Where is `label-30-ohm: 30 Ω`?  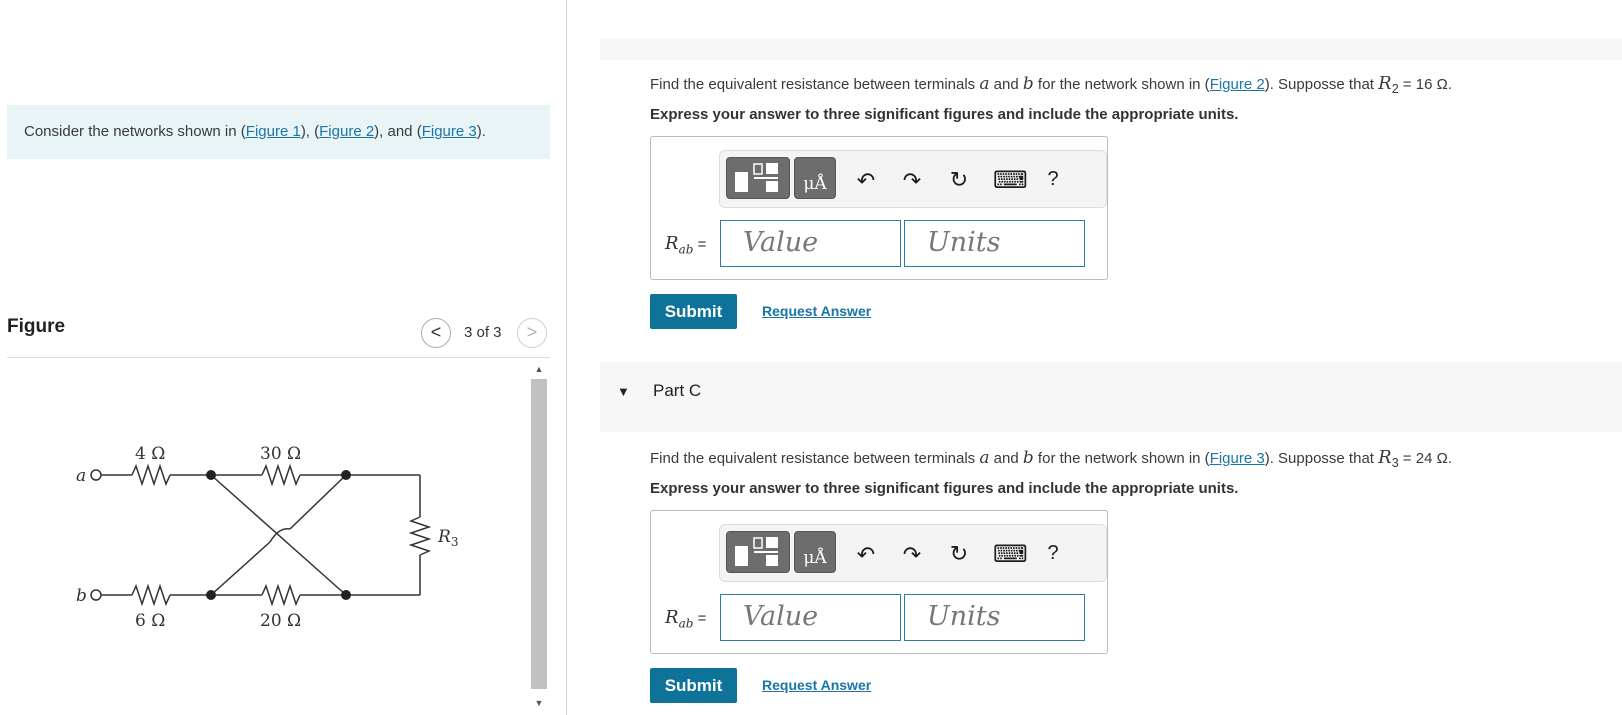 label-30-ohm: 30 Ω is located at coordinates (280, 454).